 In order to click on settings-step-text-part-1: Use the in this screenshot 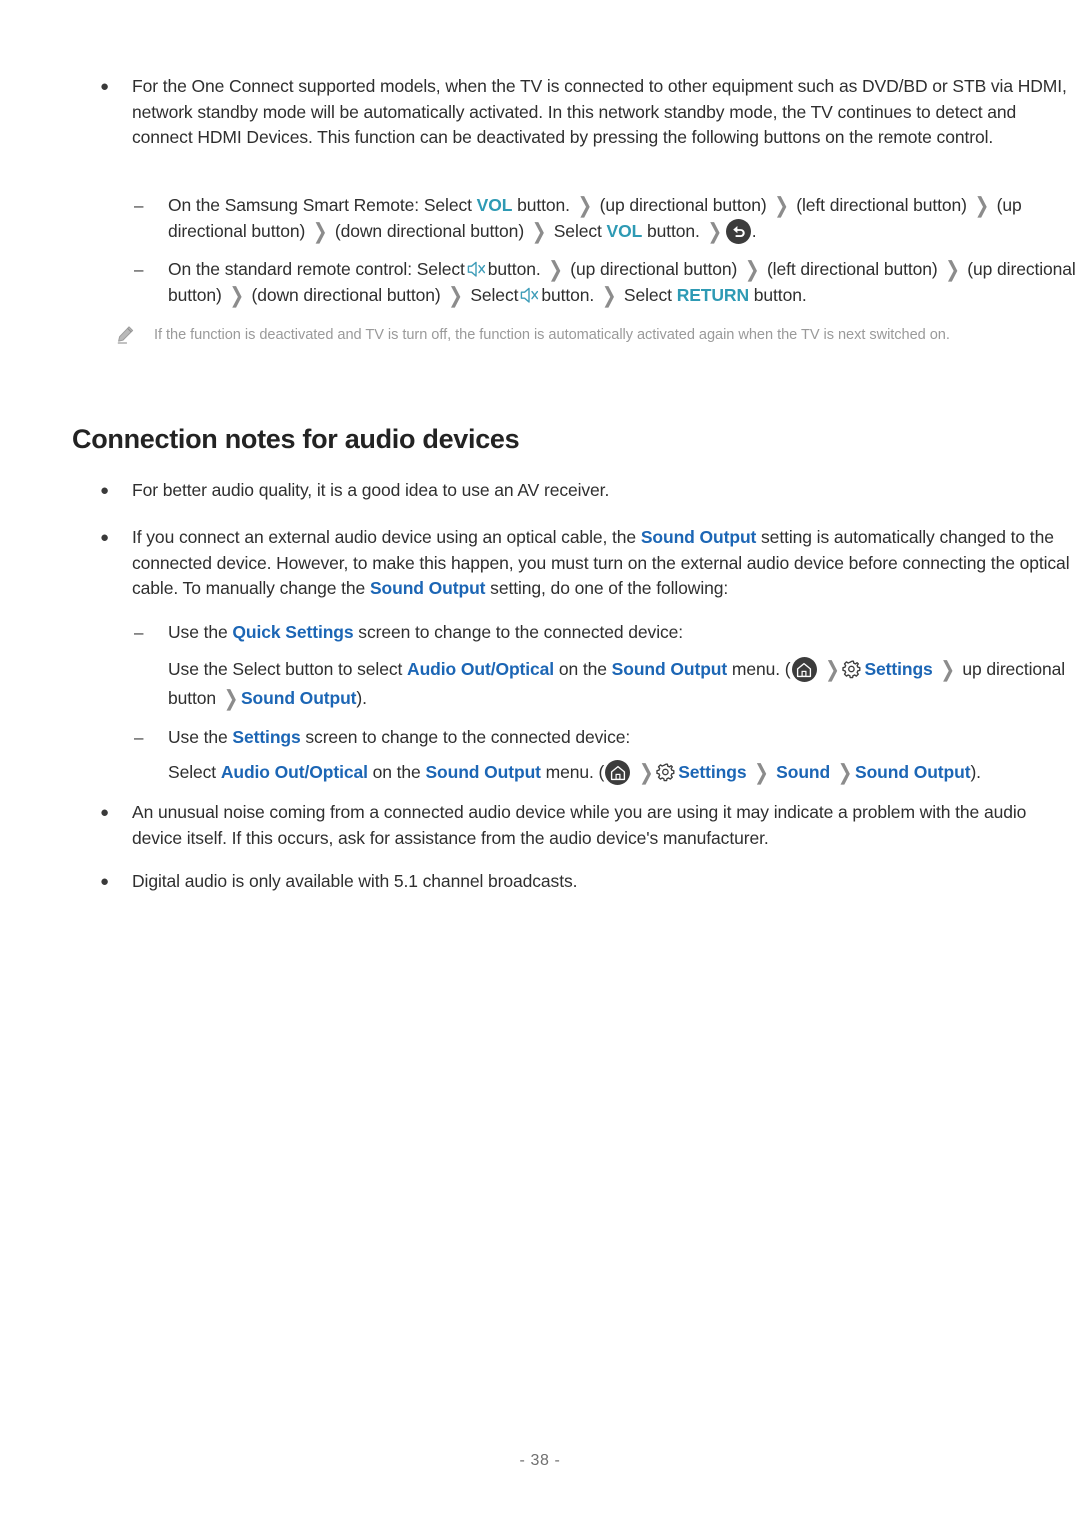, I will do `click(198, 737)`.